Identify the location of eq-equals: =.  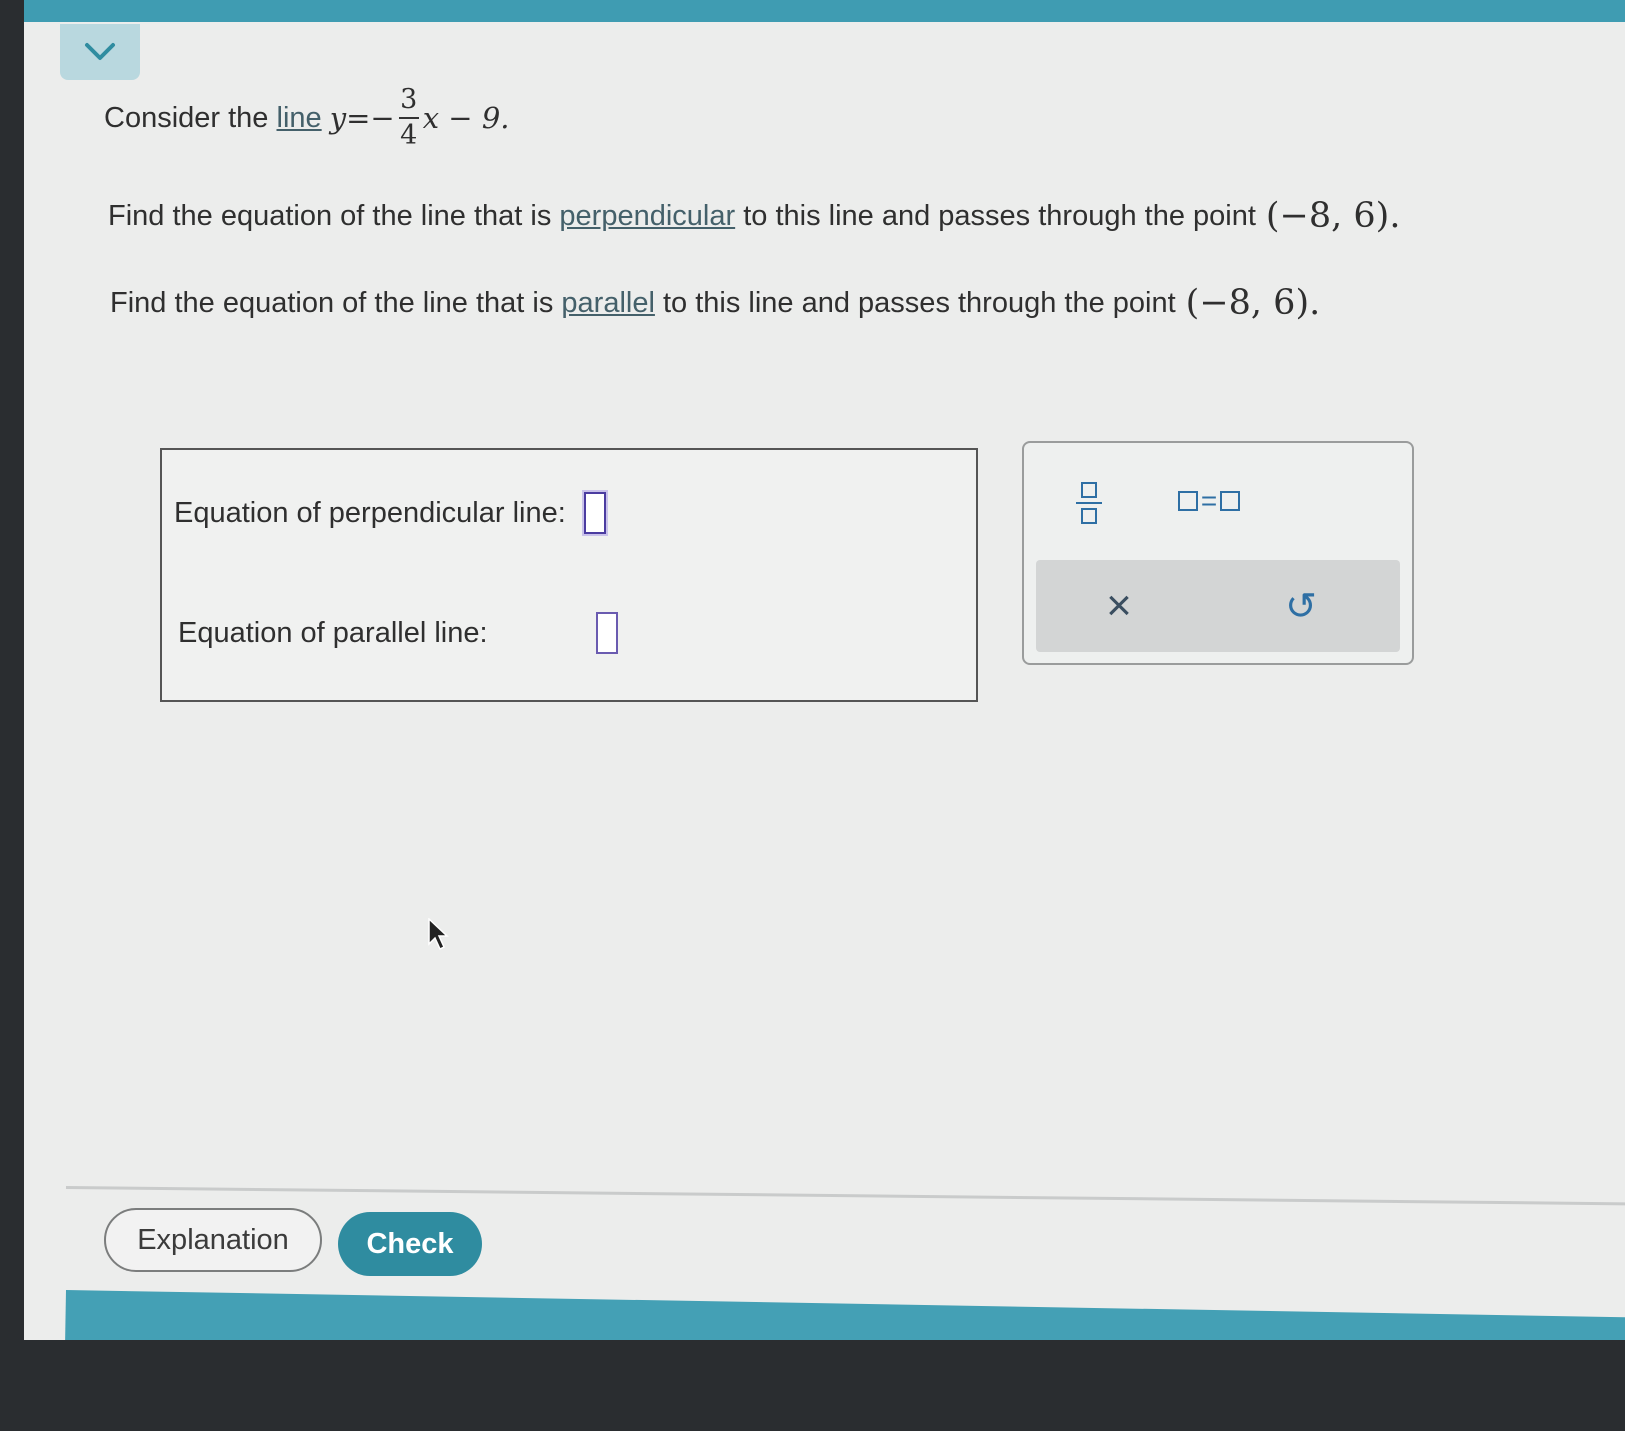
(358, 118).